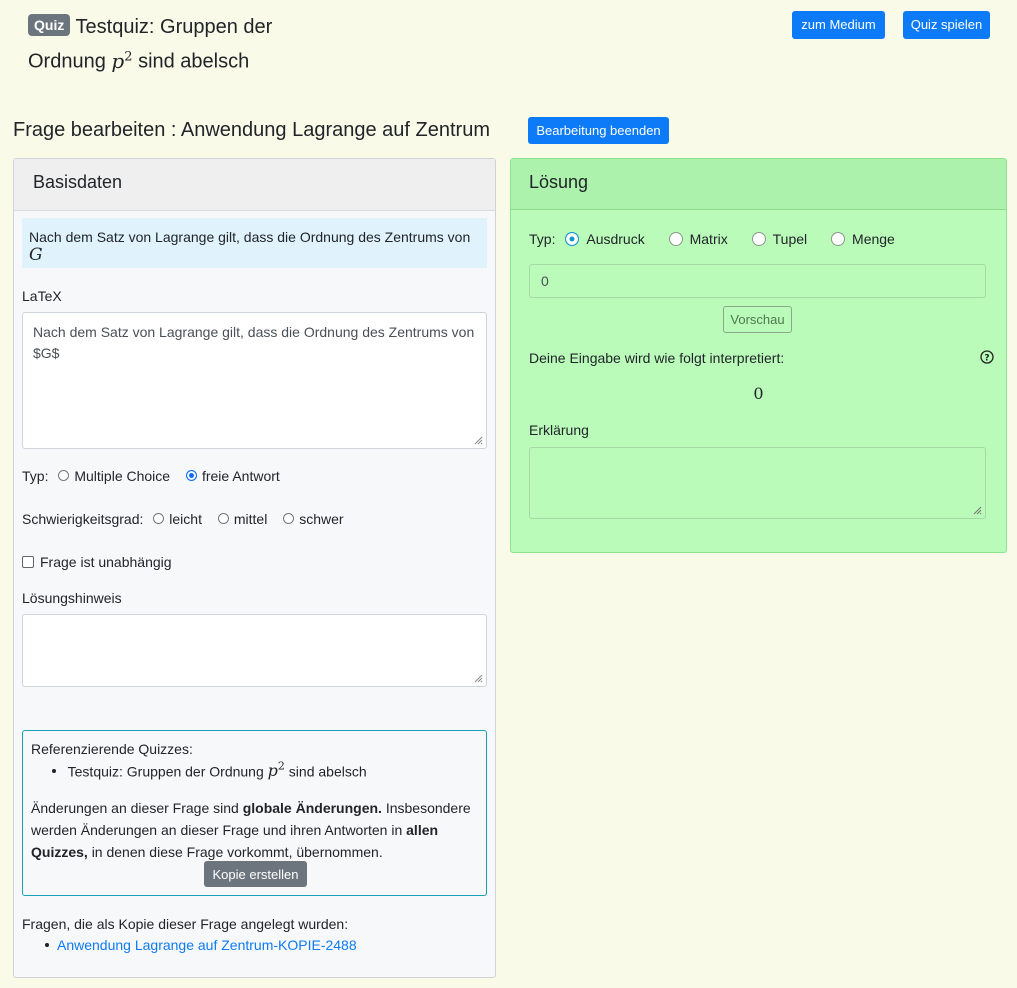 This screenshot has width=1017, height=988. Describe the element at coordinates (757, 281) in the screenshot. I see `solution-input: 0` at that location.